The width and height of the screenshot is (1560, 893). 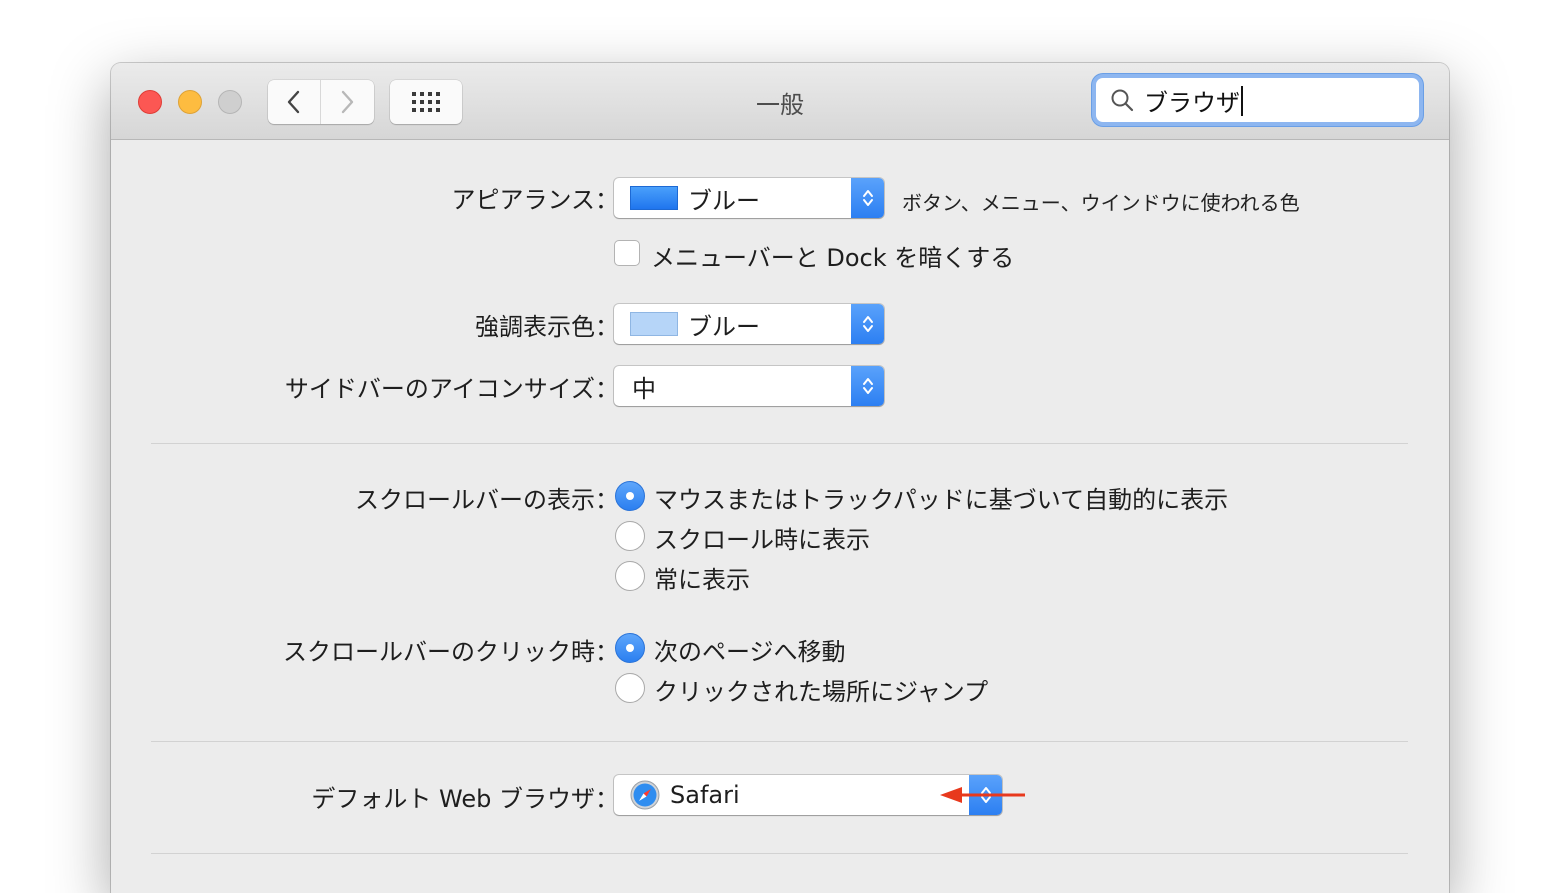 I want to click on jump-next-page-radio, so click(x=630, y=648).